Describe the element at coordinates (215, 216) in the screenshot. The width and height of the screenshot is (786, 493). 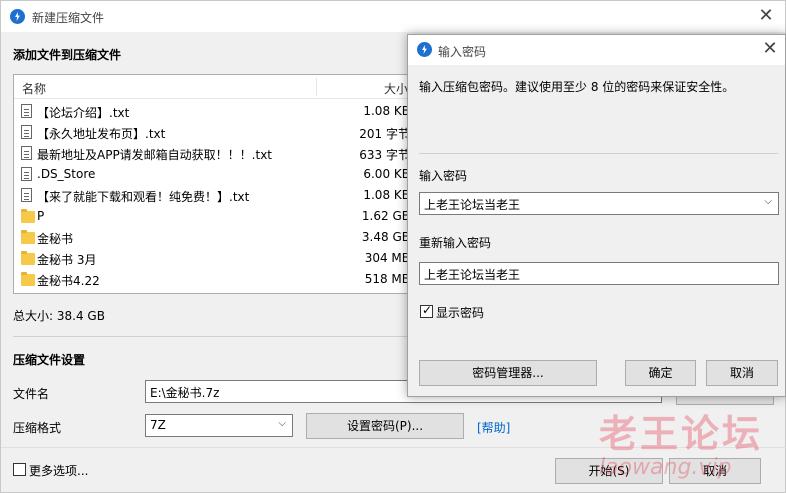
I see `file-row: P 1.62 GB` at that location.